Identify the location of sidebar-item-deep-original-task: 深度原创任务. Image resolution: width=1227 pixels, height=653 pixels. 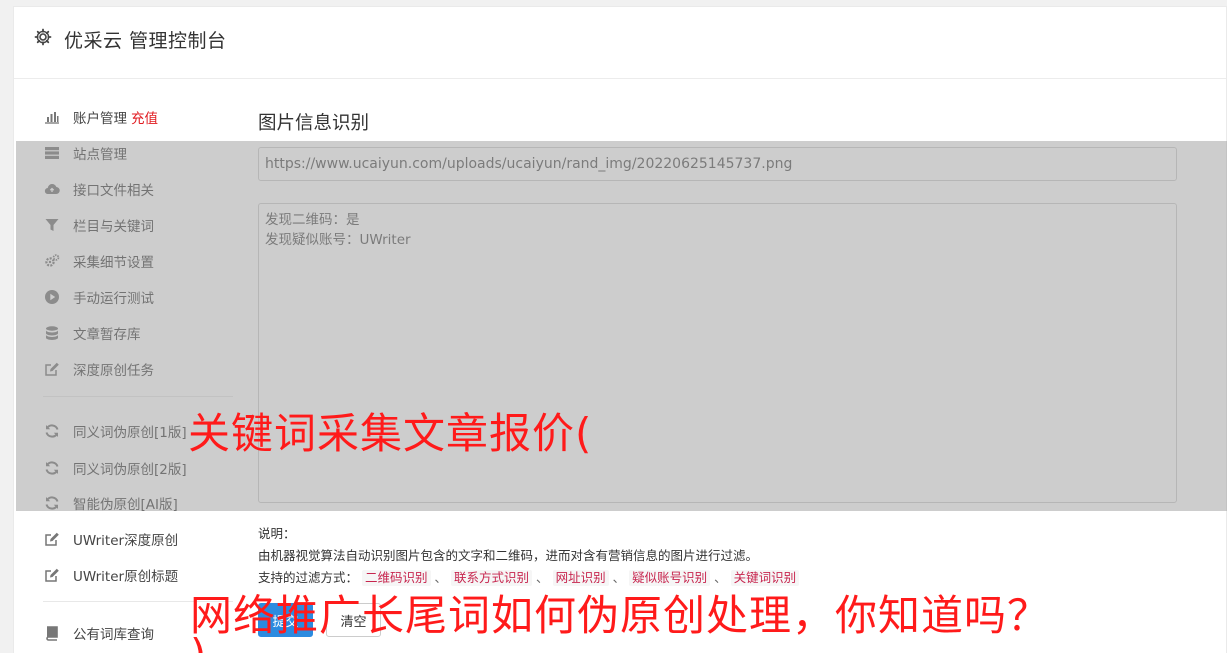
(143, 369).